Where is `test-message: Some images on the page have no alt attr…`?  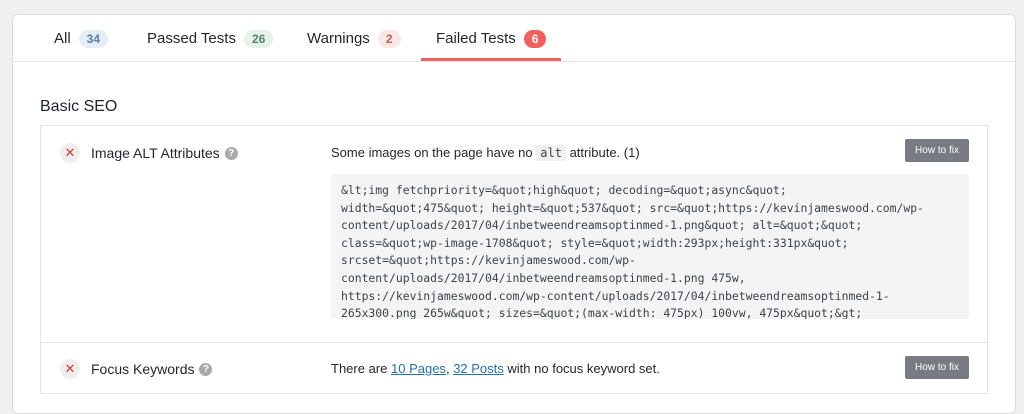
test-message: Some images on the page have no alt attr… is located at coordinates (485, 153).